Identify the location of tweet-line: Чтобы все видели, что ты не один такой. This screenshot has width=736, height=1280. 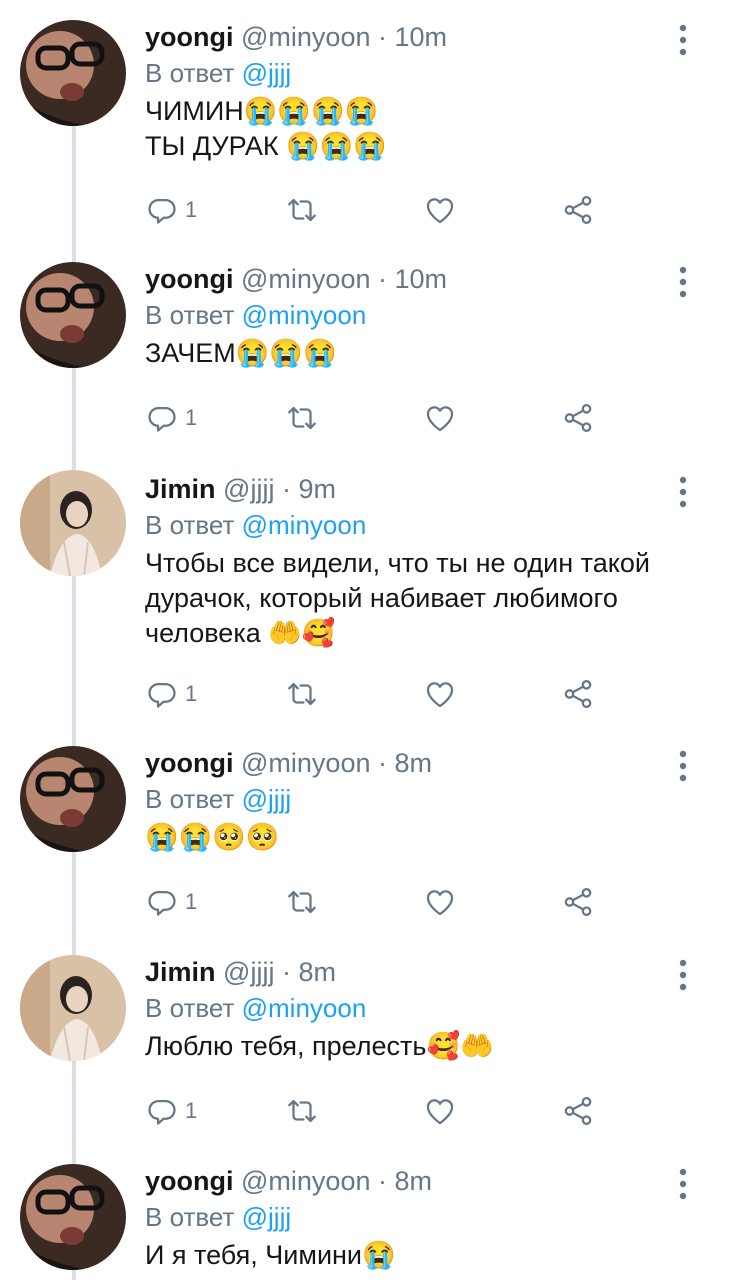
(397, 563).